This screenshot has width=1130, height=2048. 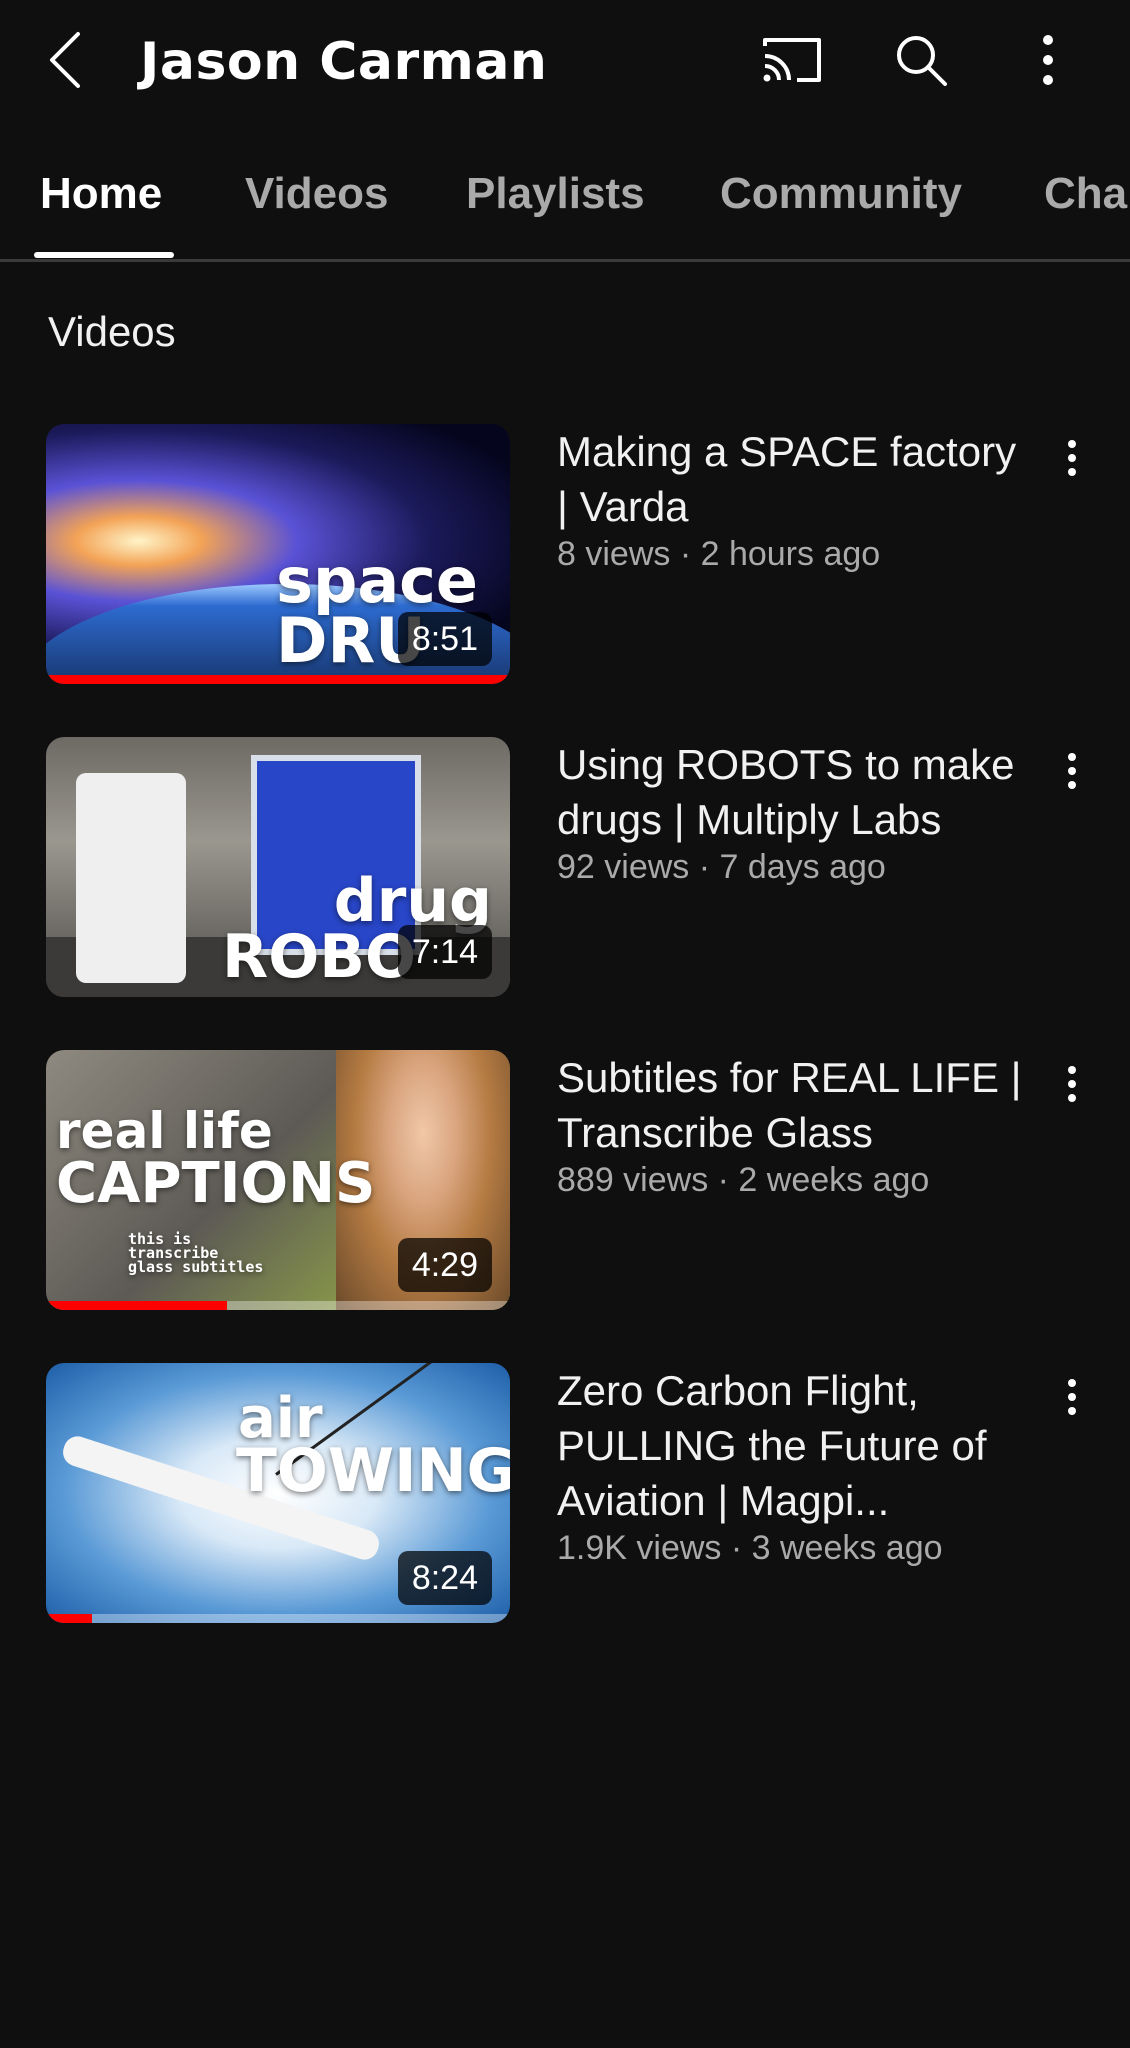 What do you see at coordinates (164, 1131) in the screenshot?
I see `thumbnail-caption-top: real life` at bounding box center [164, 1131].